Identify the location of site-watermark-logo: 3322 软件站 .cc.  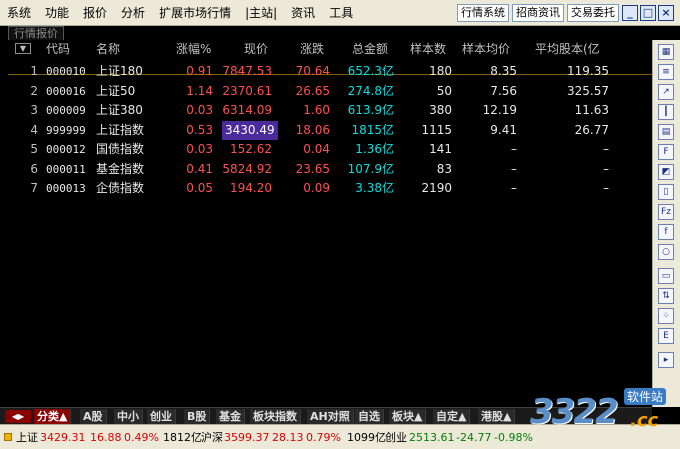
(602, 411).